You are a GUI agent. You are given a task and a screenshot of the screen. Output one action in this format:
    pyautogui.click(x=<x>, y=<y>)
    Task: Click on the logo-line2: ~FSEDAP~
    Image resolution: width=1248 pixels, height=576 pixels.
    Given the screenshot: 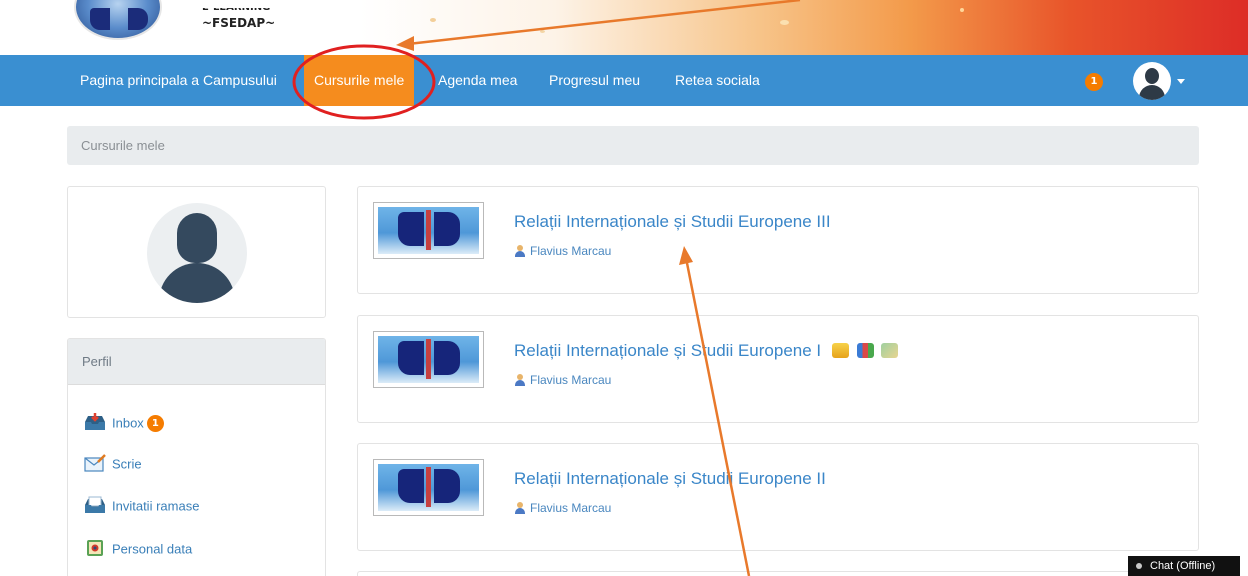 What is the action you would take?
    pyautogui.click(x=239, y=23)
    